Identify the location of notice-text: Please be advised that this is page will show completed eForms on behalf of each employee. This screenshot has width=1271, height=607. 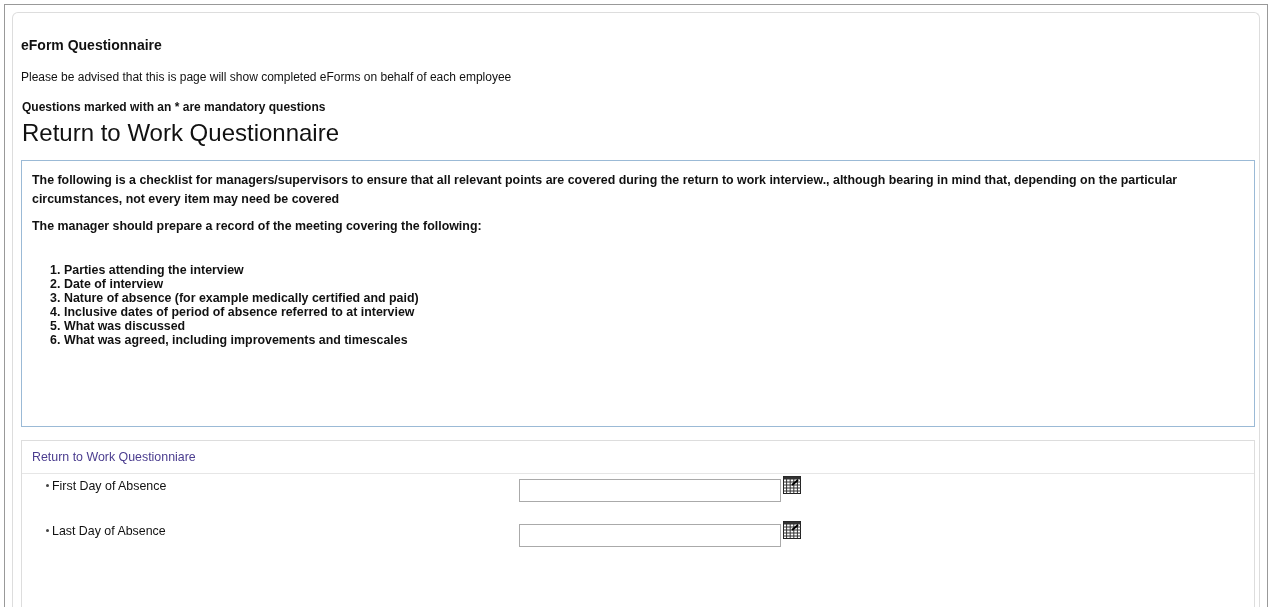
(267, 77).